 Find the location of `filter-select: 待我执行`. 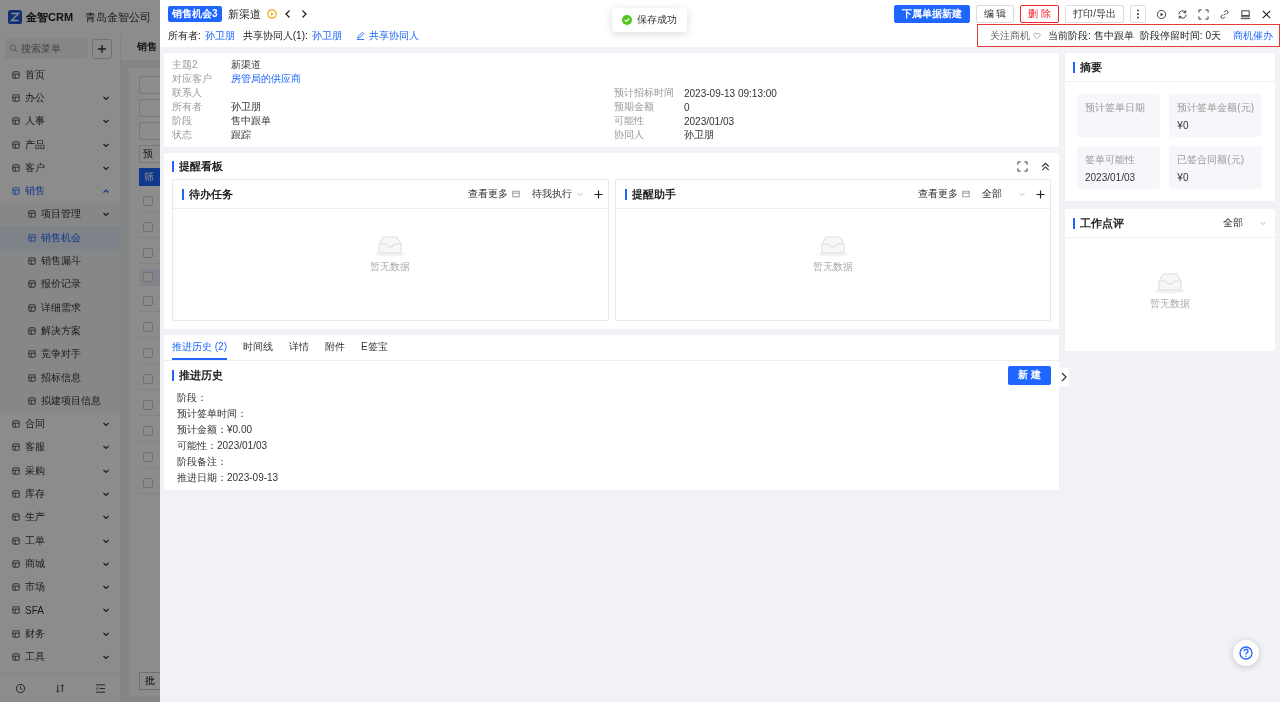

filter-select: 待我执行 is located at coordinates (557, 194).